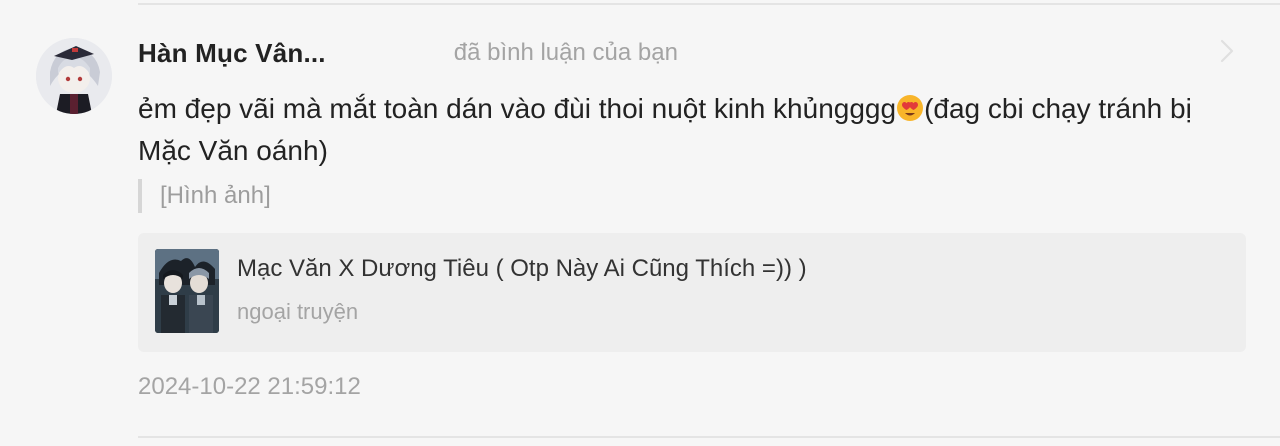  Describe the element at coordinates (215, 195) in the screenshot. I see `quoted-text: [Hình ảnh]` at that location.